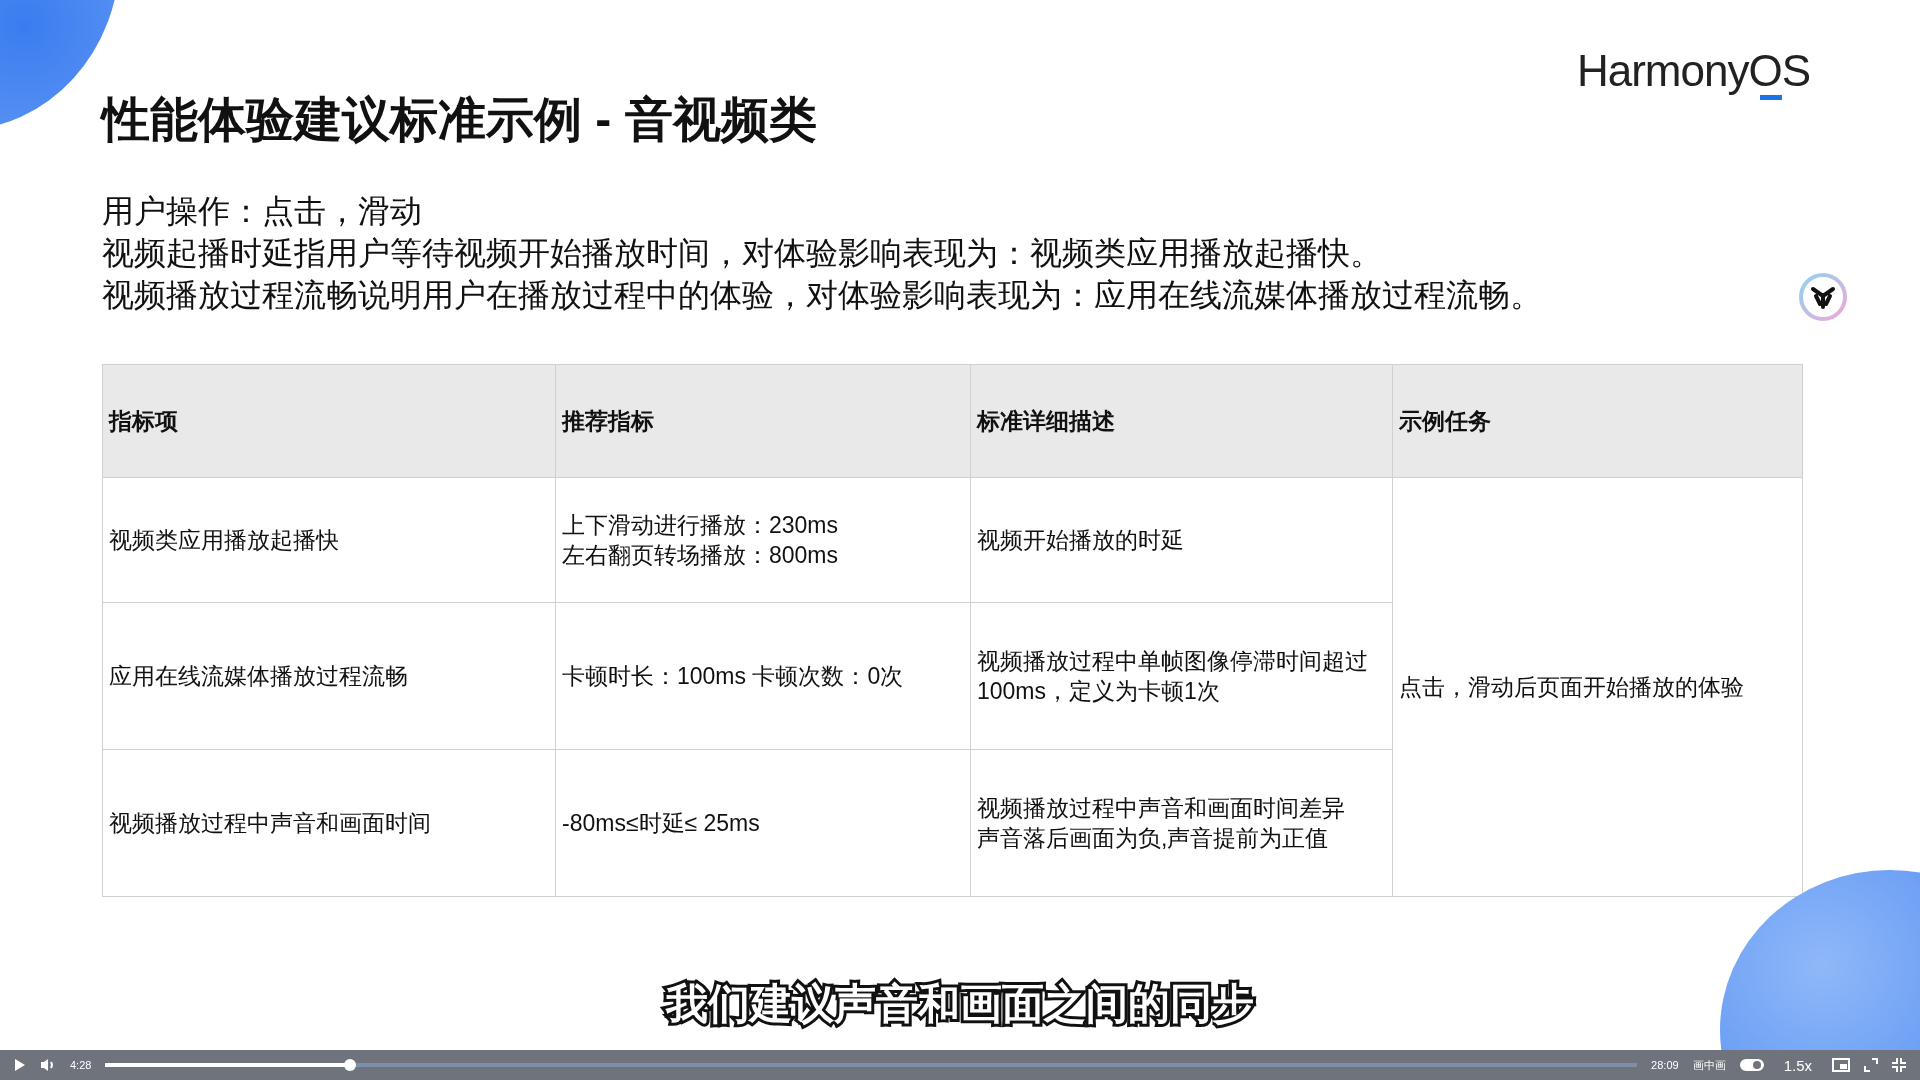 The image size is (1920, 1080). What do you see at coordinates (1161, 808) in the screenshot?
I see `table-cell-text: 视频播放过程中声音和画面时间差异` at bounding box center [1161, 808].